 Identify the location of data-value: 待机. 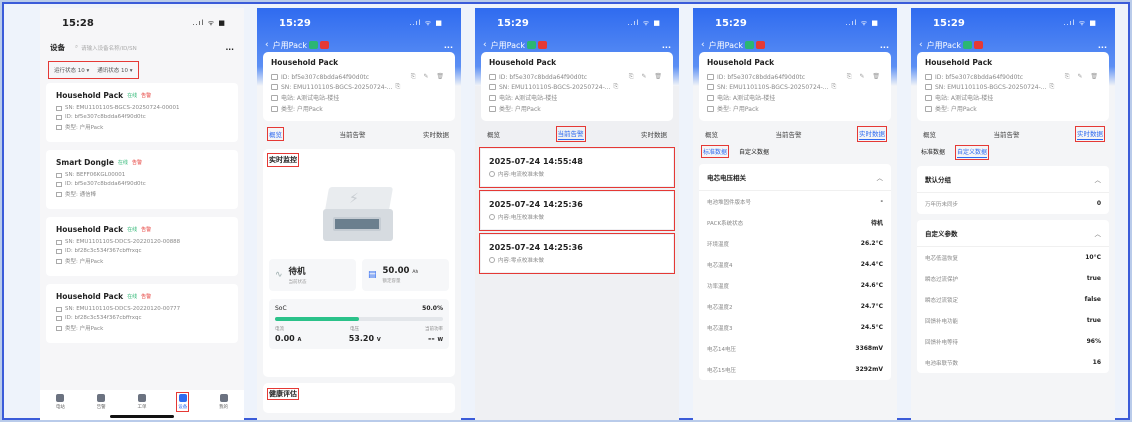
(876, 223).